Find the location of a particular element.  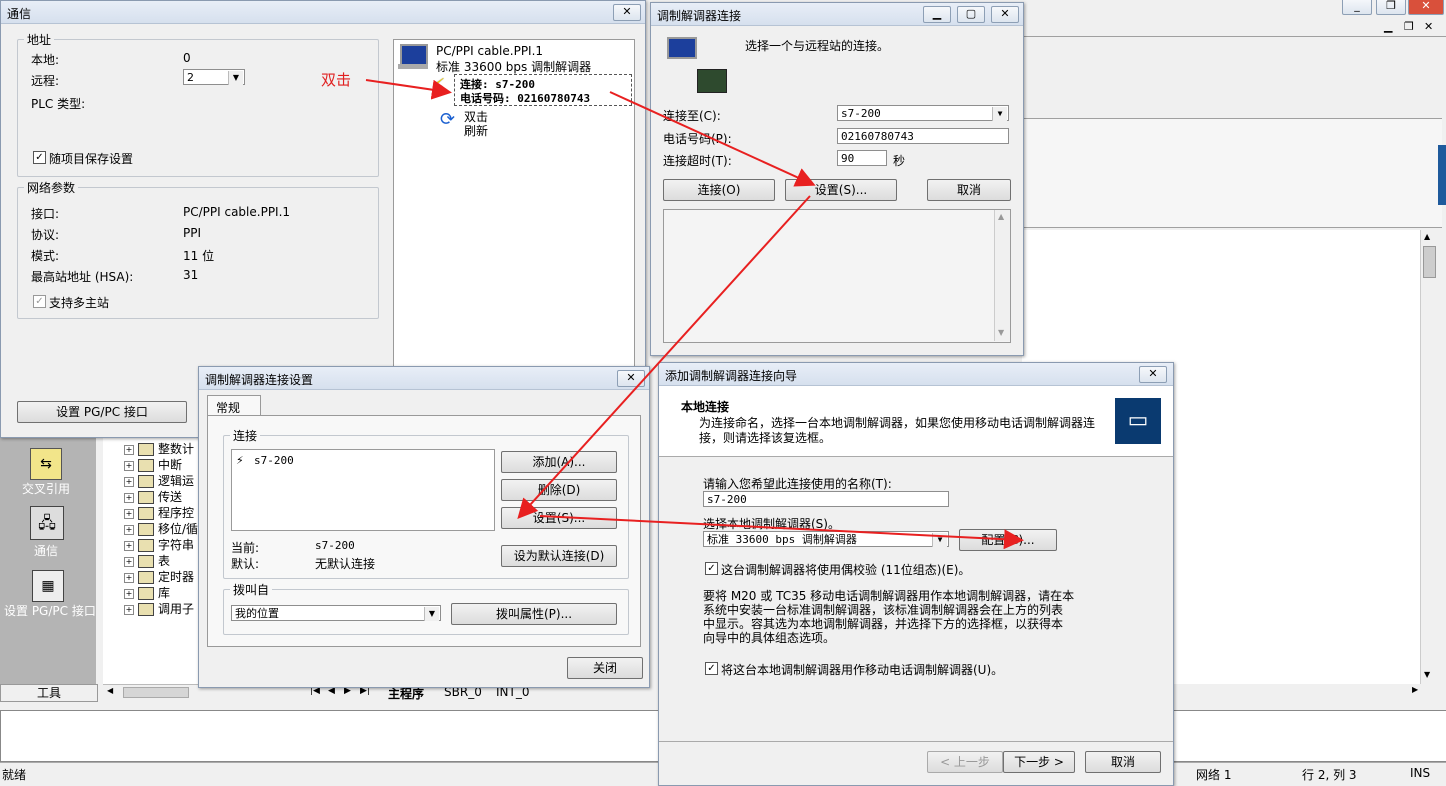

arrow-to-settings-button is located at coordinates (712, 139).